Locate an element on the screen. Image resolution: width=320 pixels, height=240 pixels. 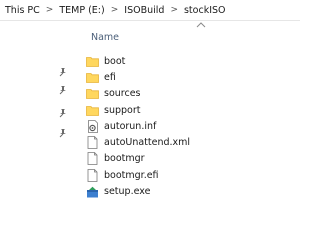
file-name: boot is located at coordinates (115, 61).